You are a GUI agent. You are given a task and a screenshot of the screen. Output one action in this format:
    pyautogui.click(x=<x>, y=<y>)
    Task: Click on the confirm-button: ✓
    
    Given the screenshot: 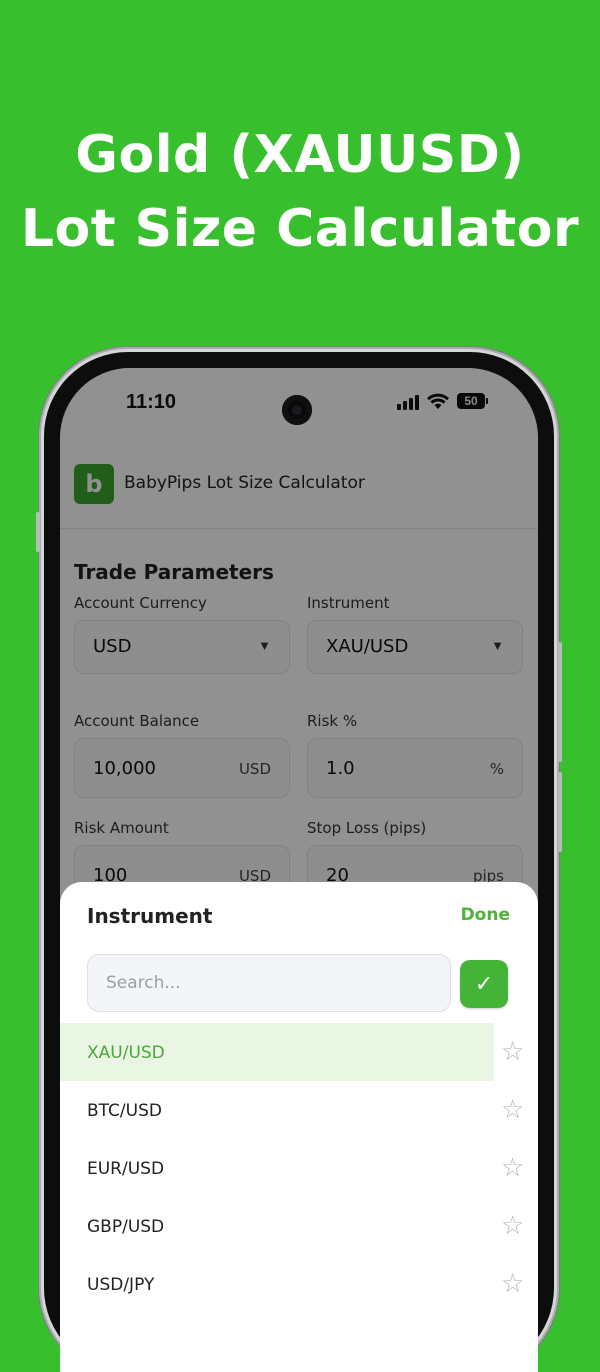 What is the action you would take?
    pyautogui.click(x=484, y=984)
    